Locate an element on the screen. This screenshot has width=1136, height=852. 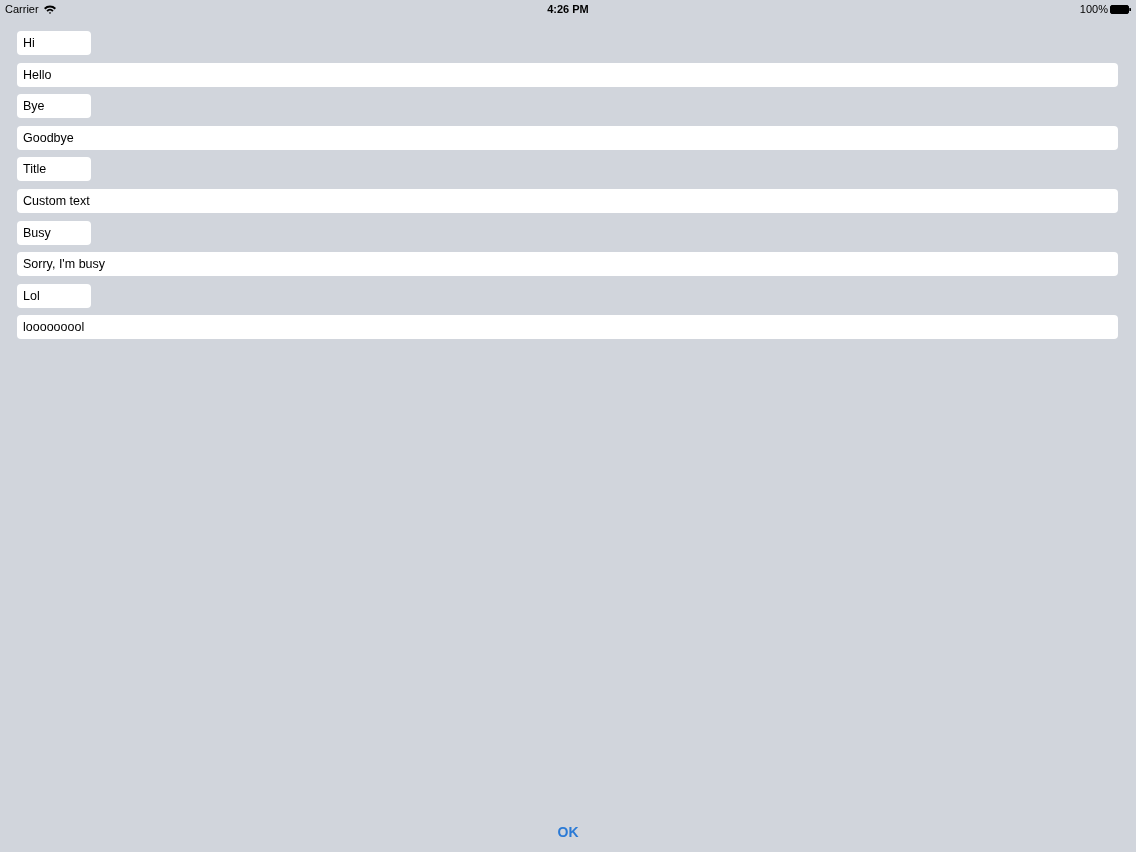
battery-icon is located at coordinates (1120, 9).